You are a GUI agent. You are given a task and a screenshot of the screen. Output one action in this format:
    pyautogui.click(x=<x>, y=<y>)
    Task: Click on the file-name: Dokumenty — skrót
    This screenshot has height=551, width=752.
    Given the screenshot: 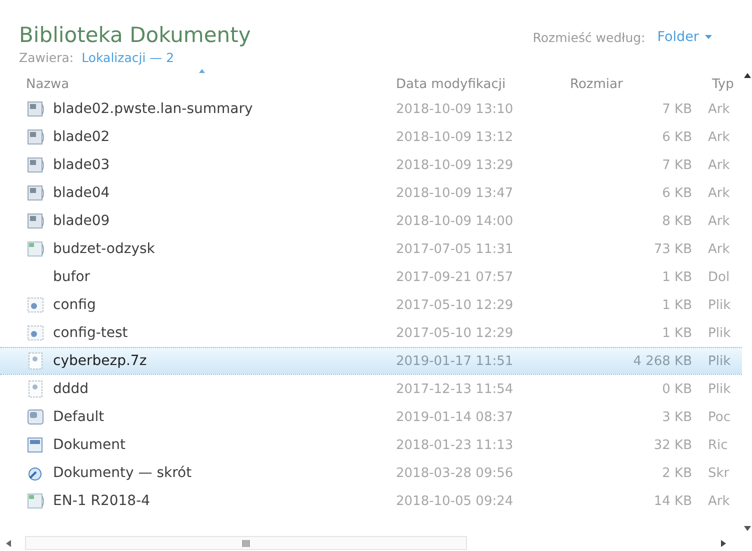 What is the action you would take?
    pyautogui.click(x=122, y=473)
    